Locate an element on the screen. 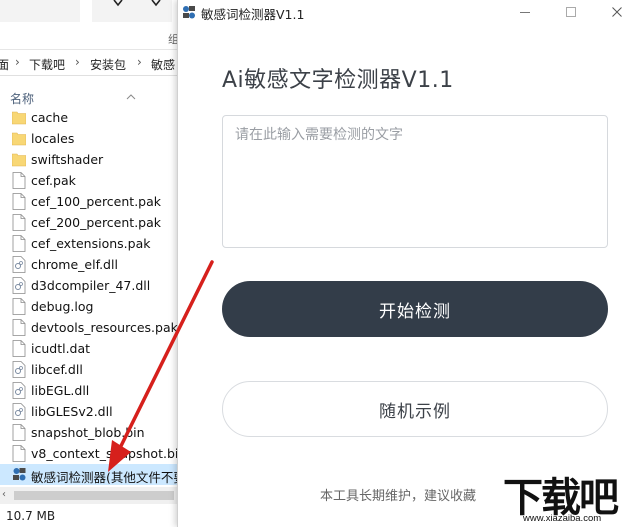  file-name: swiftshader is located at coordinates (67, 159).